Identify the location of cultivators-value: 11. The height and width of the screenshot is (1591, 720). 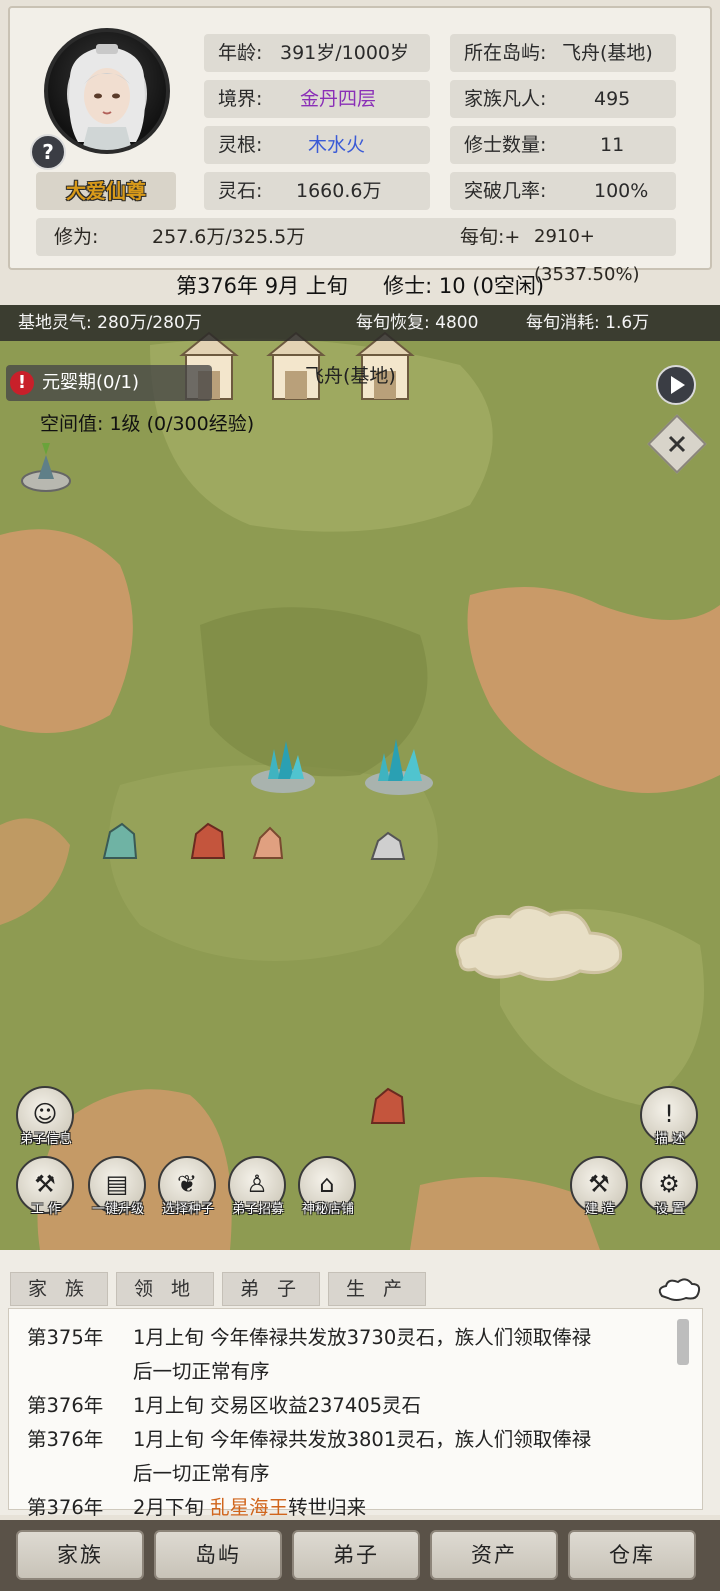
(612, 145).